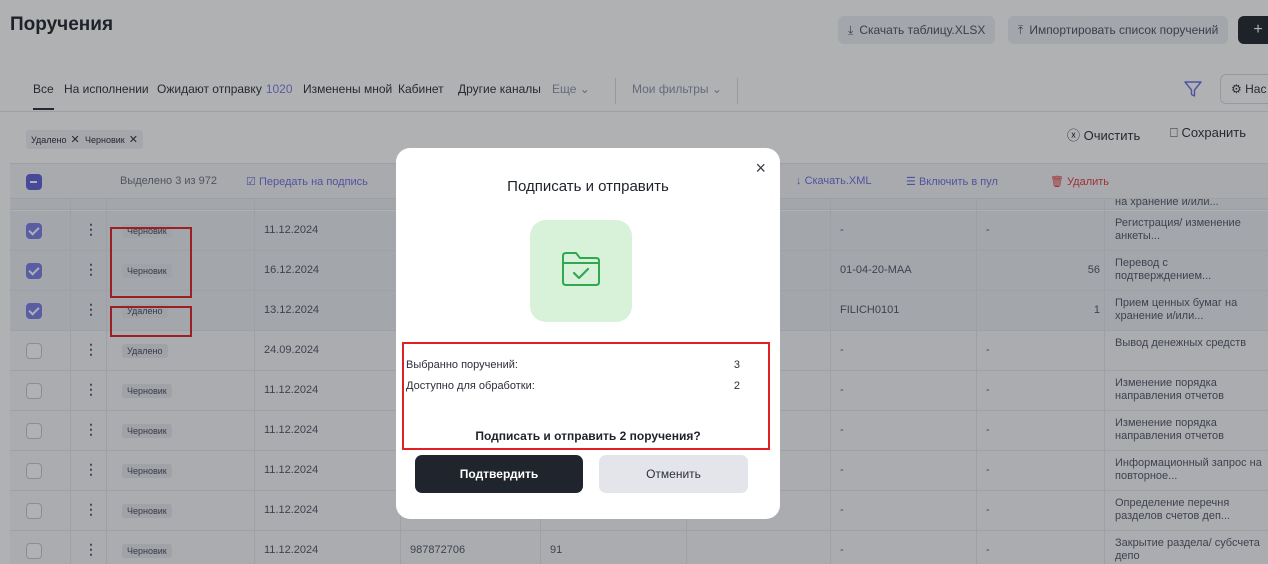 The height and width of the screenshot is (564, 1268). What do you see at coordinates (499, 474) in the screenshot?
I see `confirm-button: Подтвердить` at bounding box center [499, 474].